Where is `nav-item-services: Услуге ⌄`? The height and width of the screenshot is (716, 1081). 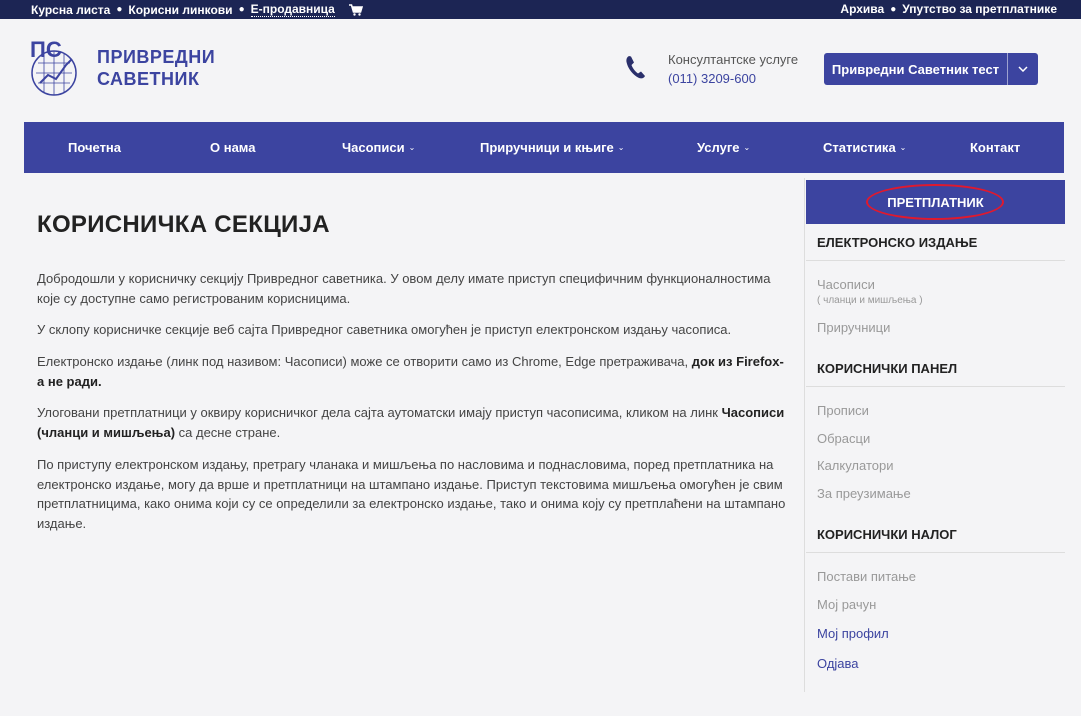
nav-item-services: Услуге ⌄ is located at coordinates (723, 147).